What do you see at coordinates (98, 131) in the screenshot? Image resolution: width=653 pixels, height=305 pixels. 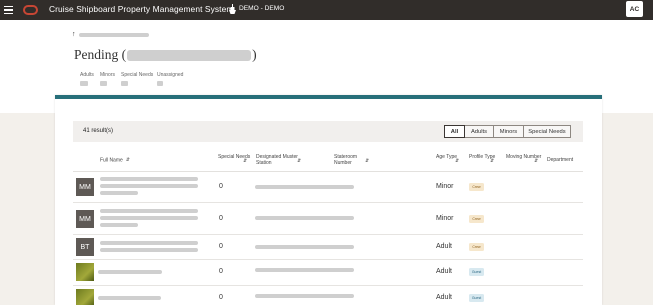 I see `results-count: 41 result(s)` at bounding box center [98, 131].